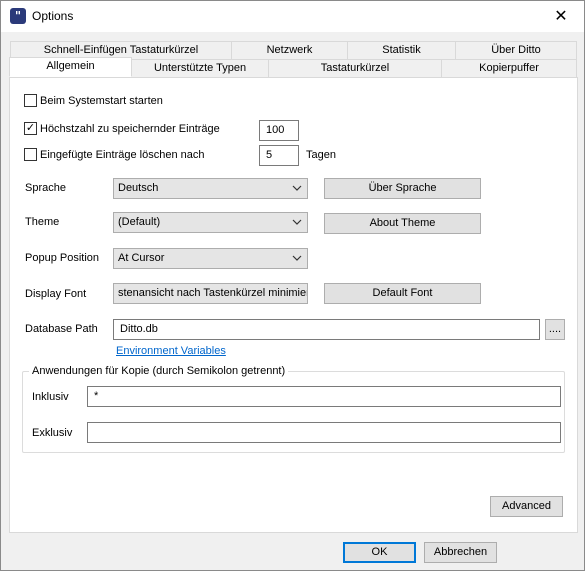 The height and width of the screenshot is (571, 585). Describe the element at coordinates (53, 16) in the screenshot. I see `window-title: Options` at that location.